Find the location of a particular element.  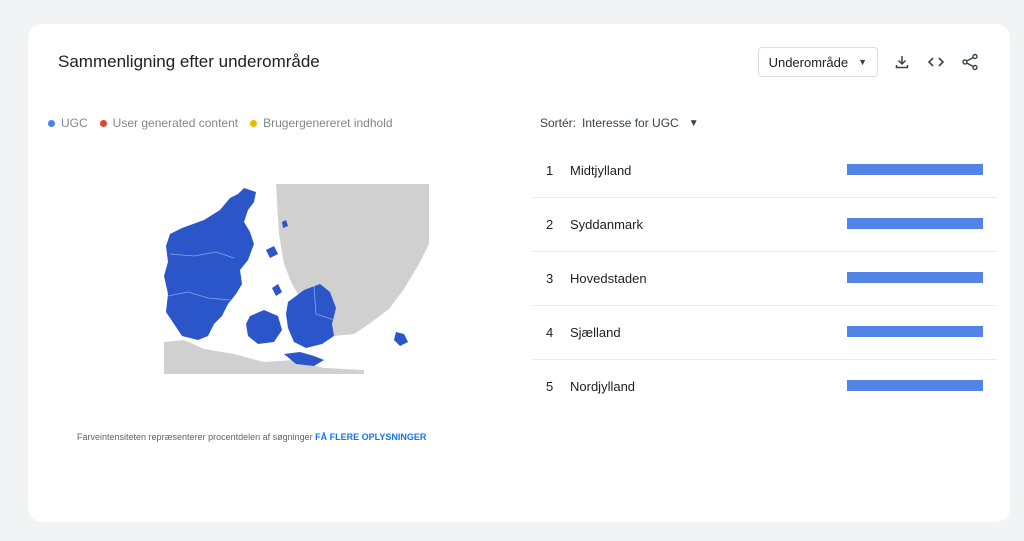

subregion-dropdown-label: Underområde is located at coordinates (808, 62).